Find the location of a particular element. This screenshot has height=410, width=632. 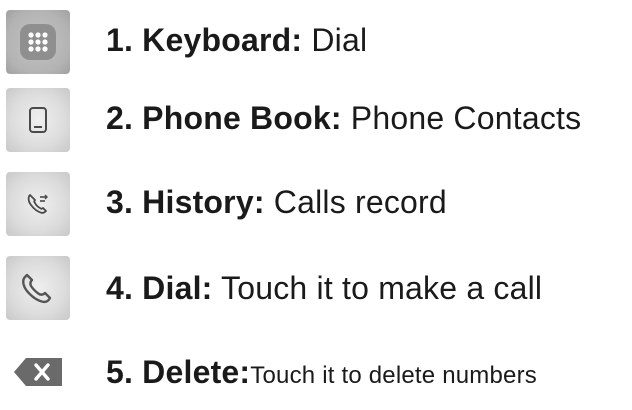

item-text: 2. Phone Book: Phone Contacts is located at coordinates (343, 118).